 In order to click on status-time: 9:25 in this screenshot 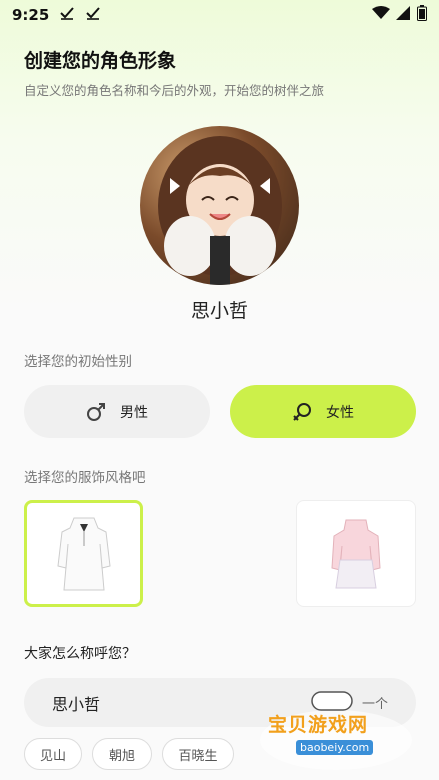, I will do `click(31, 15)`.